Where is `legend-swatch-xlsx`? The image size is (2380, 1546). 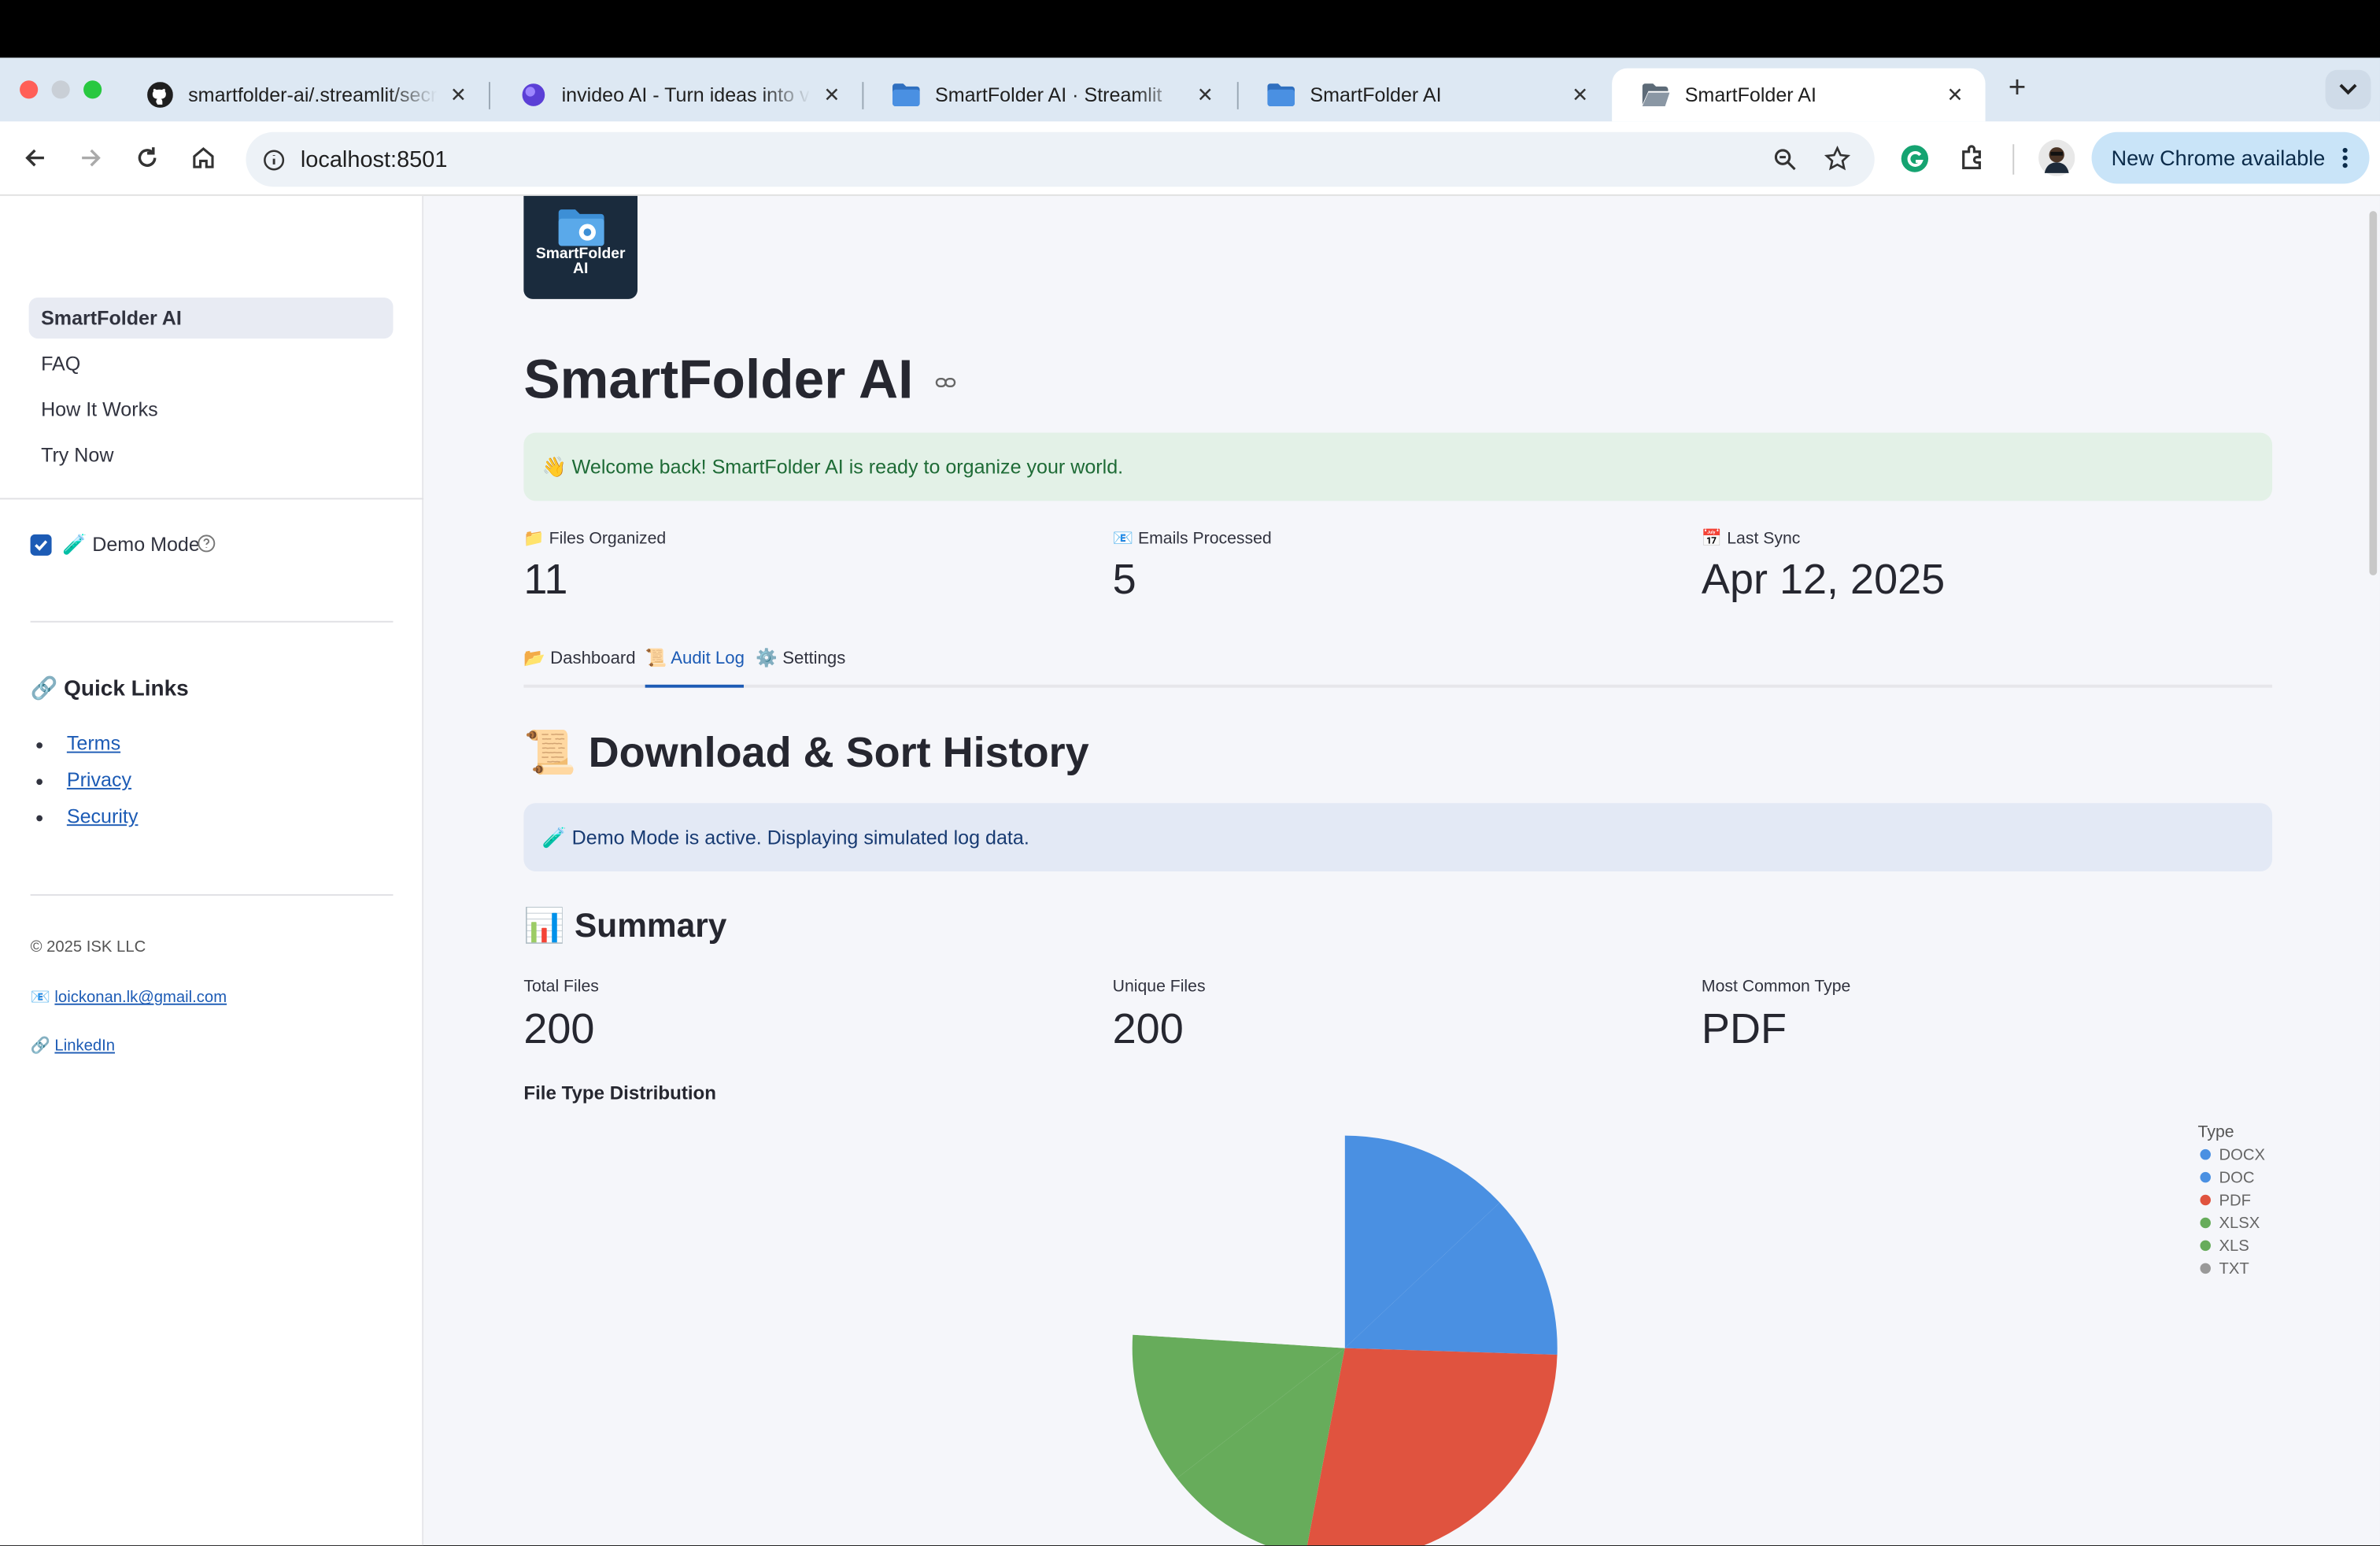 legend-swatch-xlsx is located at coordinates (2205, 1223).